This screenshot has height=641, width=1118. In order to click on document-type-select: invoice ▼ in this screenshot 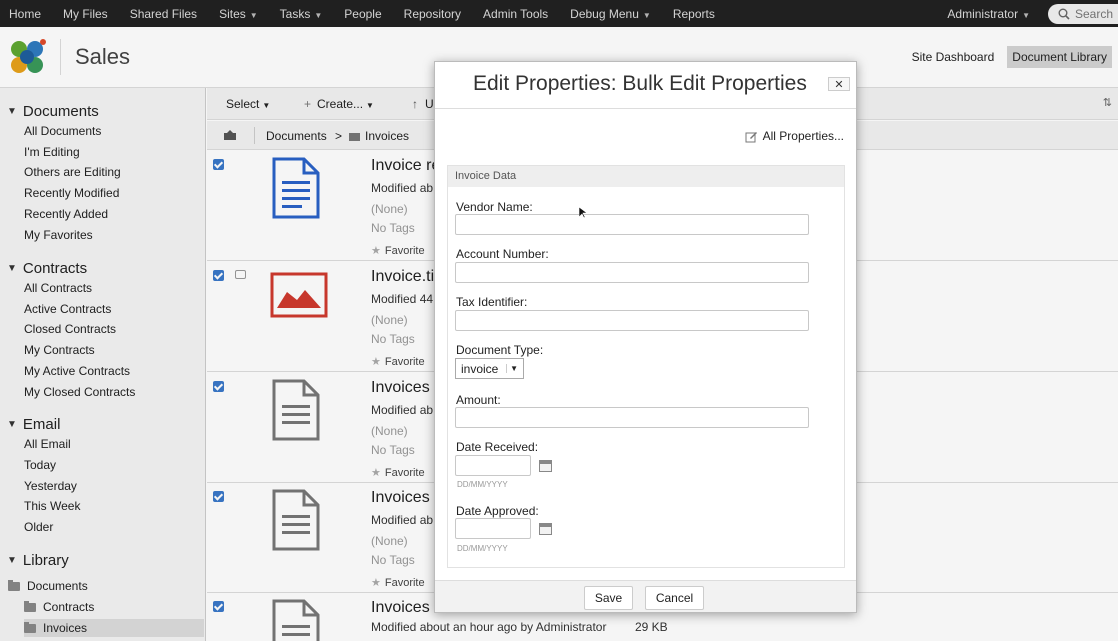, I will do `click(489, 368)`.